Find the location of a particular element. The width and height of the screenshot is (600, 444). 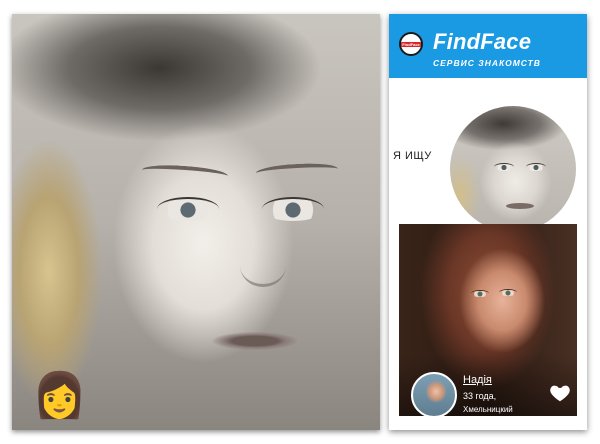

woman-emoji-icon: 👩 is located at coordinates (59, 395).